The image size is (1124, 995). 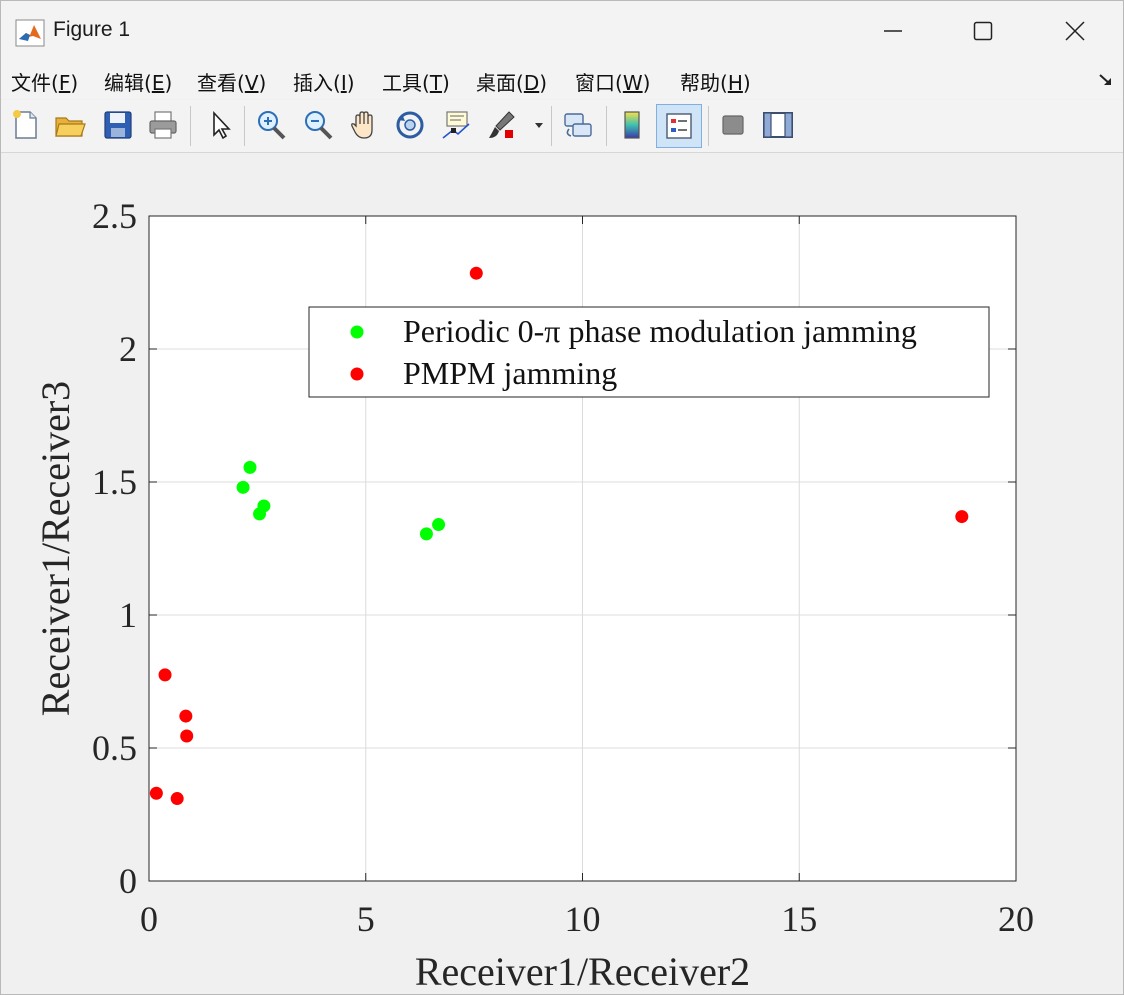 I want to click on menu-tools: 工具(T), so click(x=416, y=81).